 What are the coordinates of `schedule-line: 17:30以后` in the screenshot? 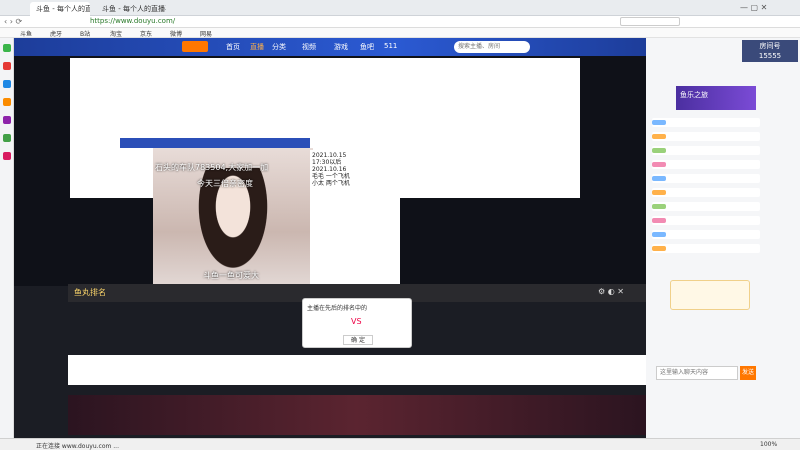 It's located at (327, 162).